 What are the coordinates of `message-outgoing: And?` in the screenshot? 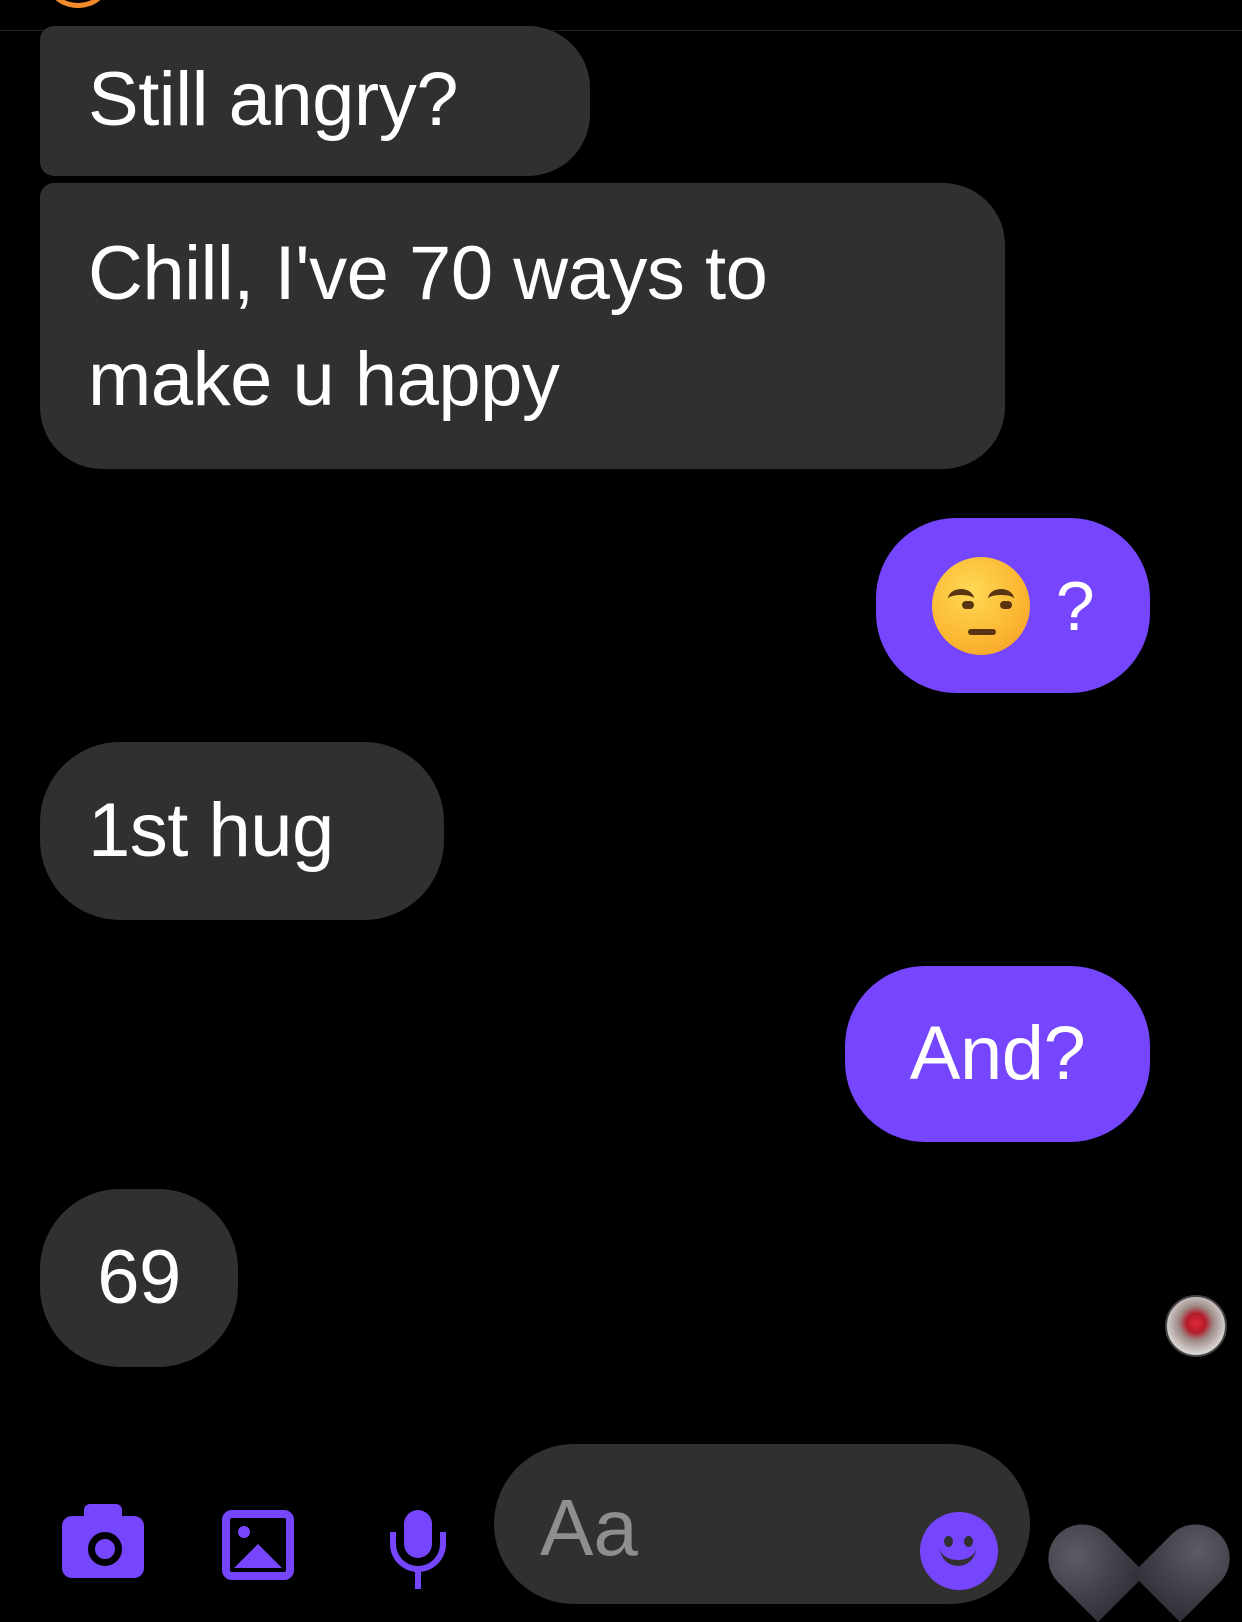 It's located at (997, 1054).